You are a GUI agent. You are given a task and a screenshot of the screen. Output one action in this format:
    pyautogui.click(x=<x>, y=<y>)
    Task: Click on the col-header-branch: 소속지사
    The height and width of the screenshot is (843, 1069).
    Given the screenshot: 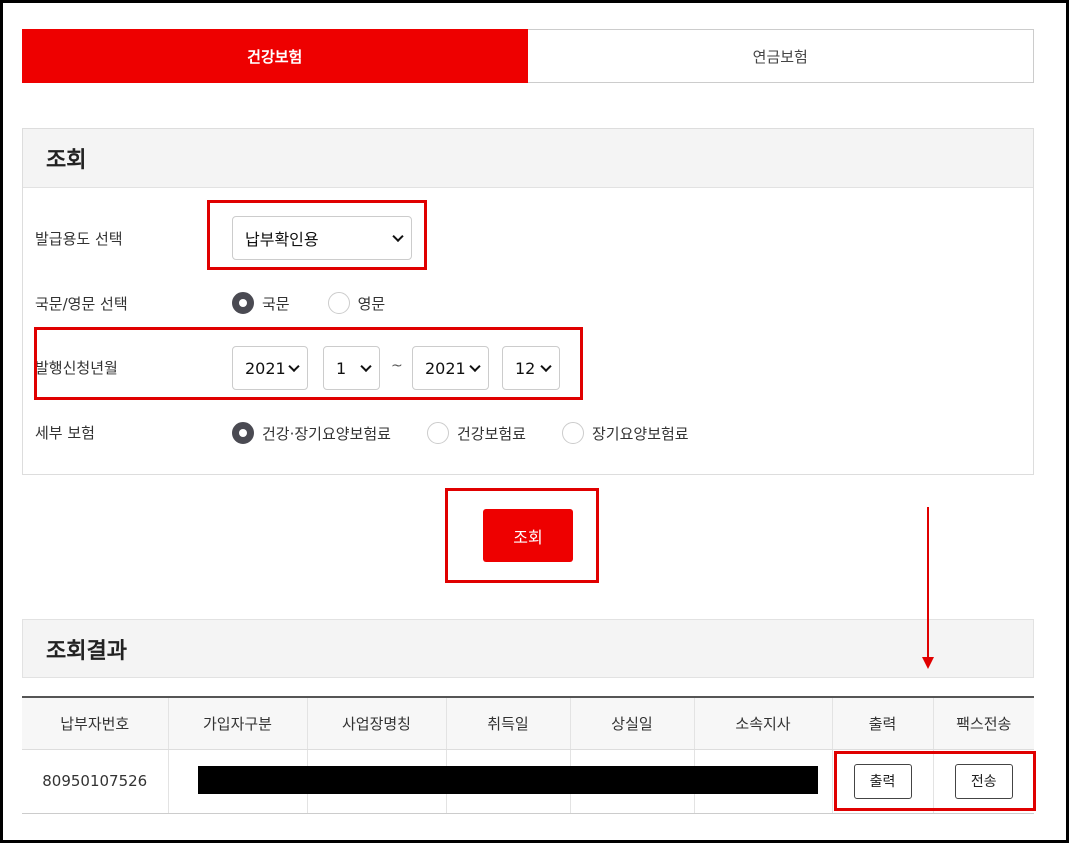 What is the action you would take?
    pyautogui.click(x=762, y=723)
    